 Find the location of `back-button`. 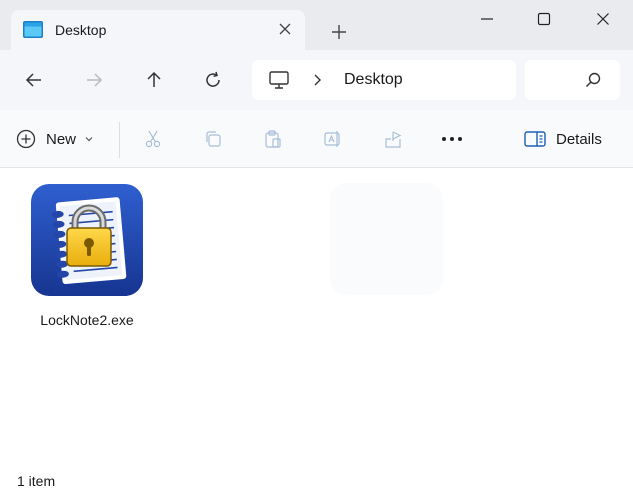

back-button is located at coordinates (34, 80).